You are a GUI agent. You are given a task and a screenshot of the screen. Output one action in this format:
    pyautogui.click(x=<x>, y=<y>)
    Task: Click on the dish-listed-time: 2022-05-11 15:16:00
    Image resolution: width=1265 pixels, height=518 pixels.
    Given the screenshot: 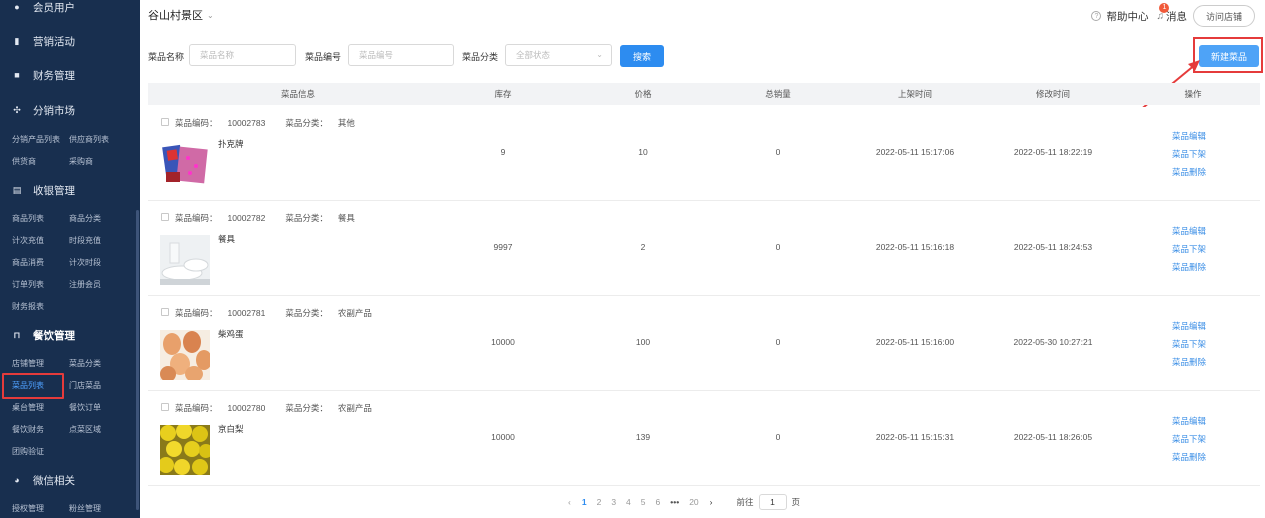 What is the action you would take?
    pyautogui.click(x=915, y=342)
    